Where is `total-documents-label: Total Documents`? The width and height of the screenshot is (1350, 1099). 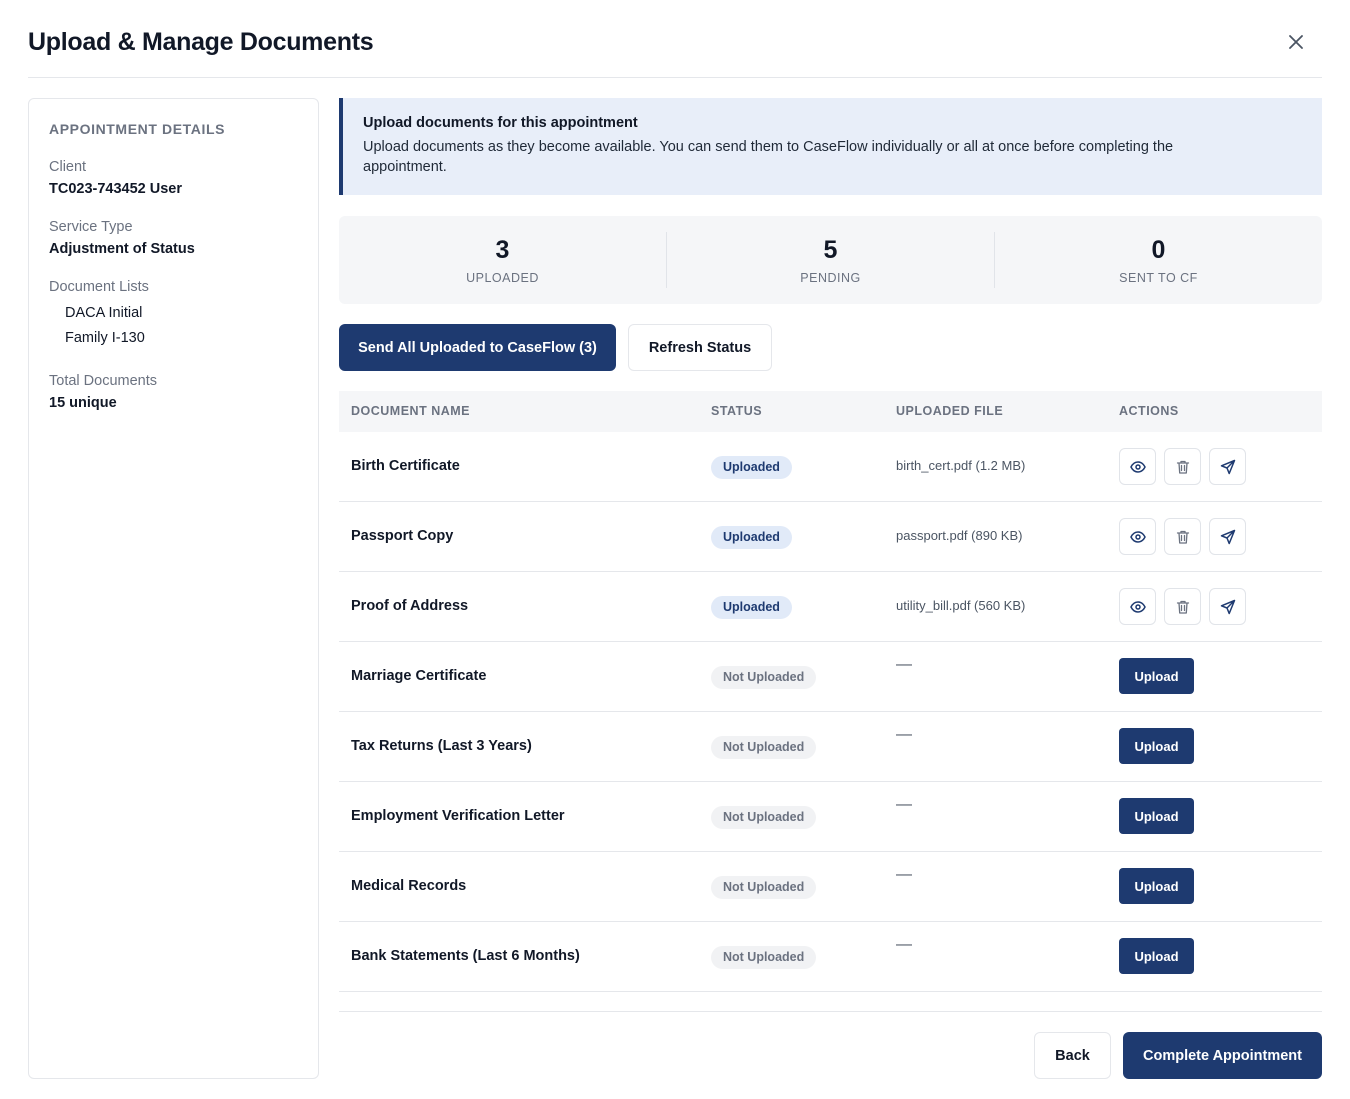 total-documents-label: Total Documents is located at coordinates (103, 381).